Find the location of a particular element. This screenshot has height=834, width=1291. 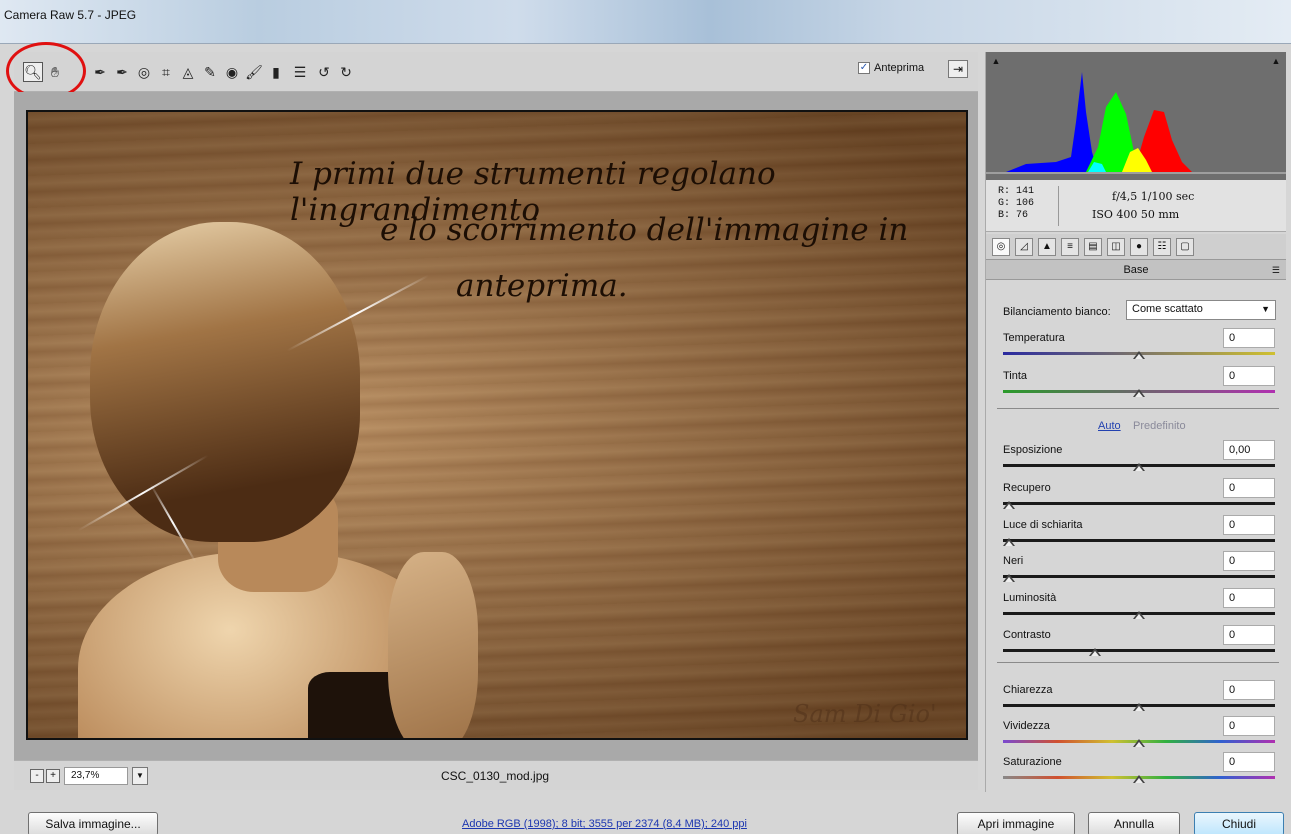

photo-hand is located at coordinates (433, 645).